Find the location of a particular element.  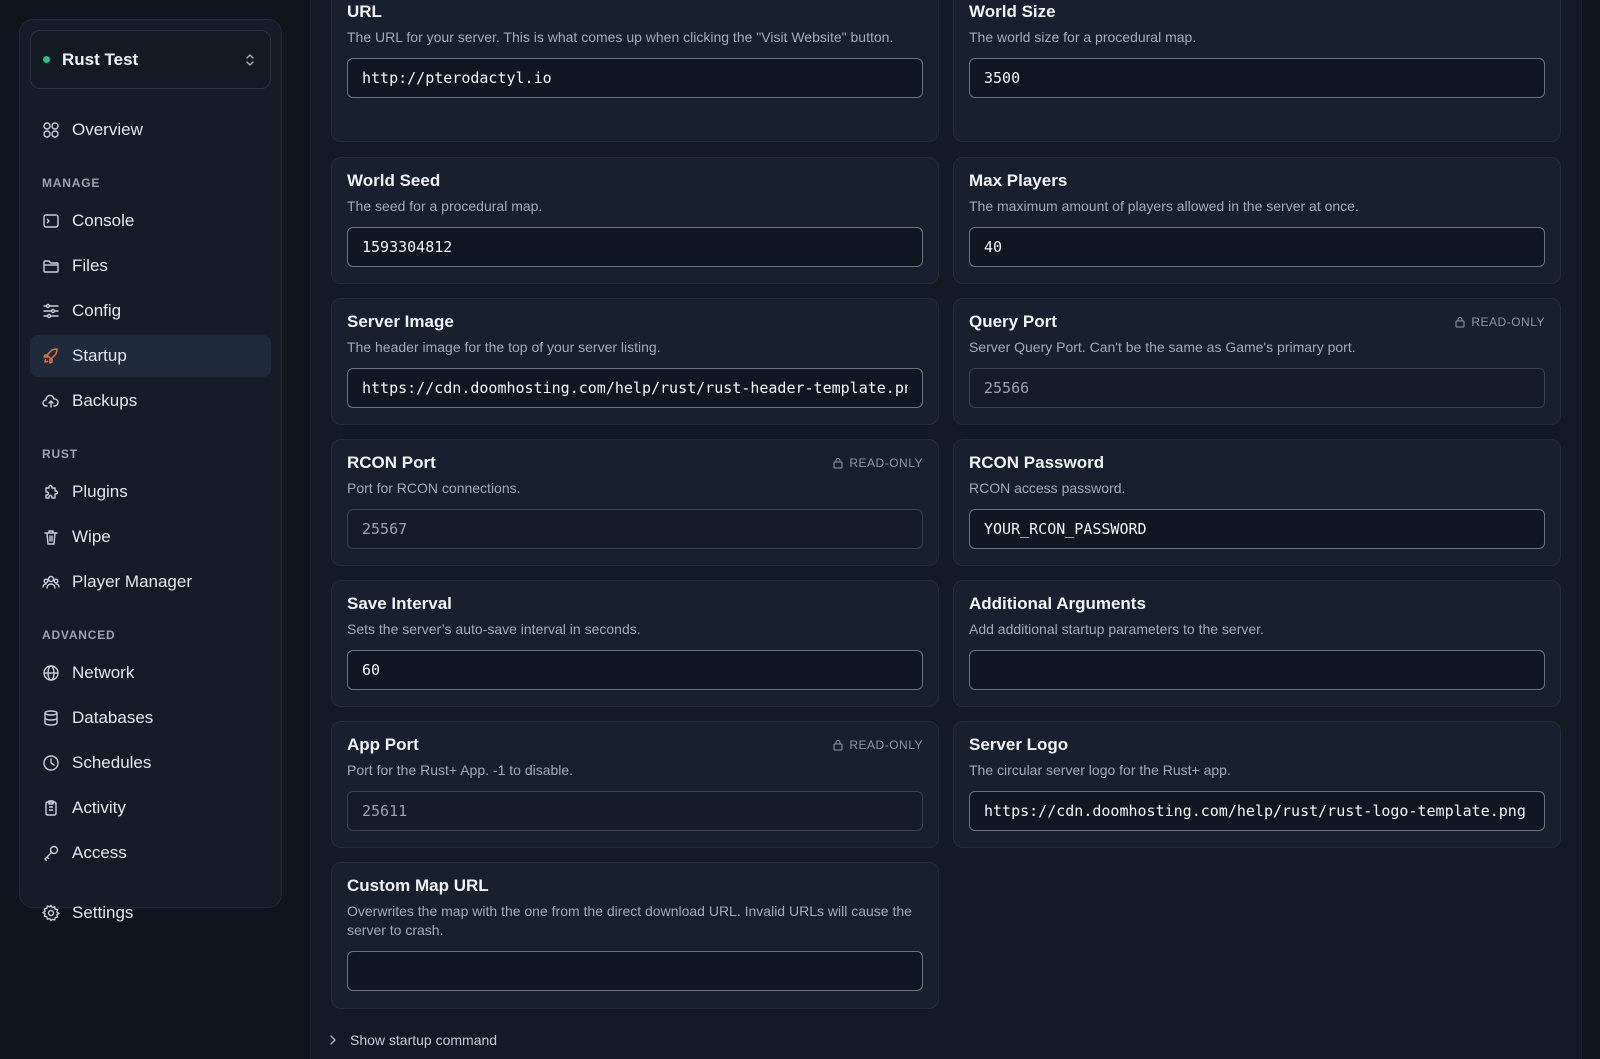

server-name: Rust Test is located at coordinates (100, 59).